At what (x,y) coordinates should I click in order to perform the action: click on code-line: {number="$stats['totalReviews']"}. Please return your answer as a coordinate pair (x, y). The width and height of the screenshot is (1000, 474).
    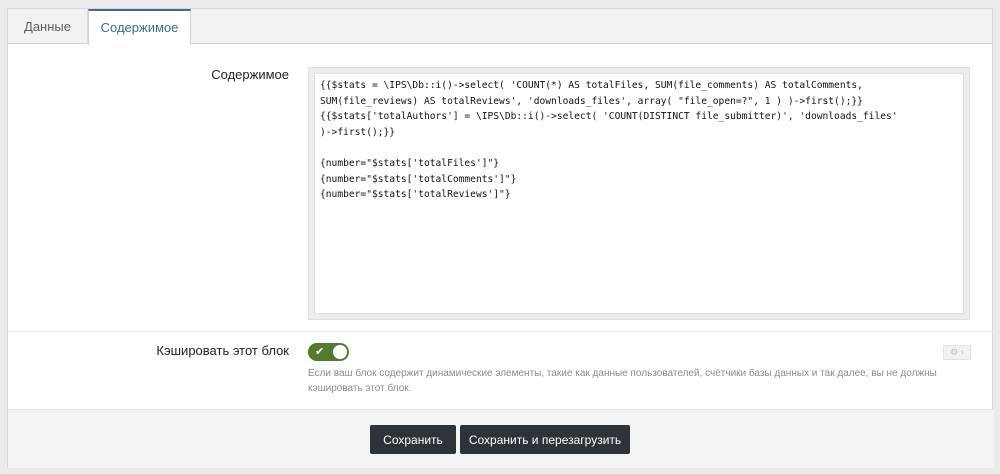
    Looking at the image, I should click on (415, 195).